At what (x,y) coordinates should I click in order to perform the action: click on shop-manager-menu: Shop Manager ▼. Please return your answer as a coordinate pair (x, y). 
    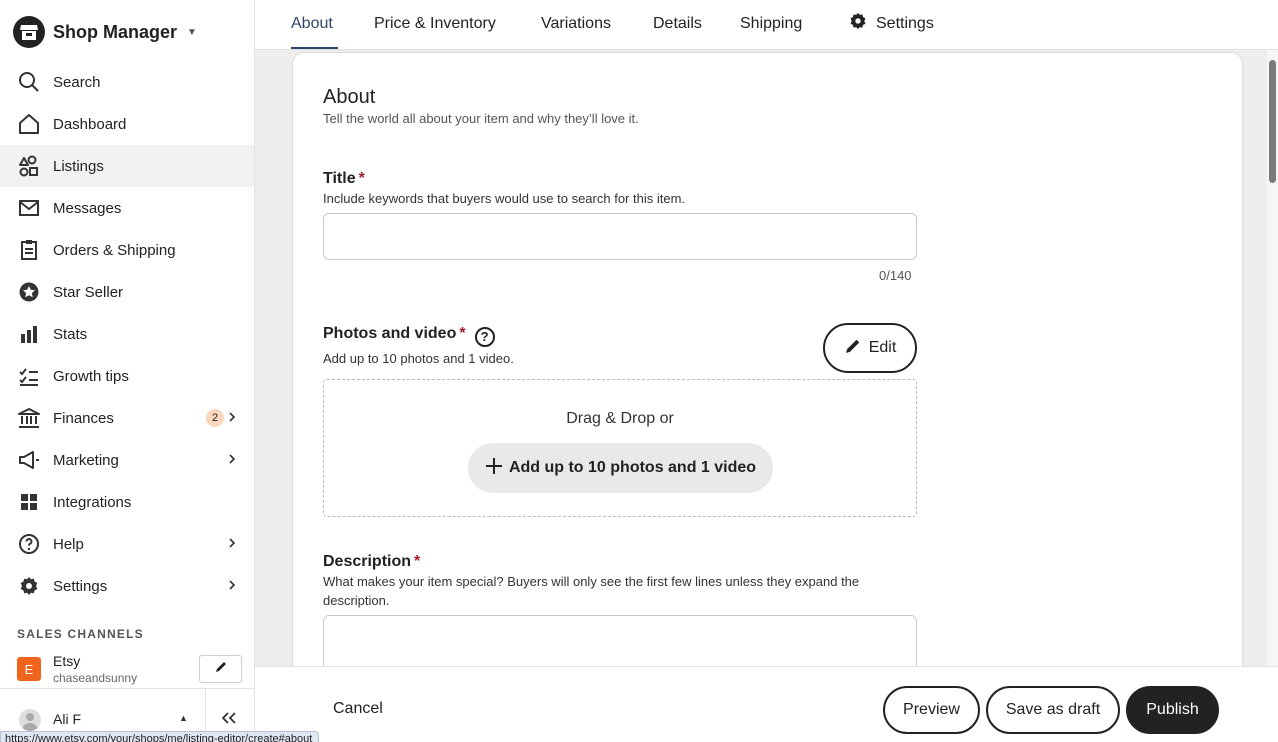
    Looking at the image, I should click on (105, 32).